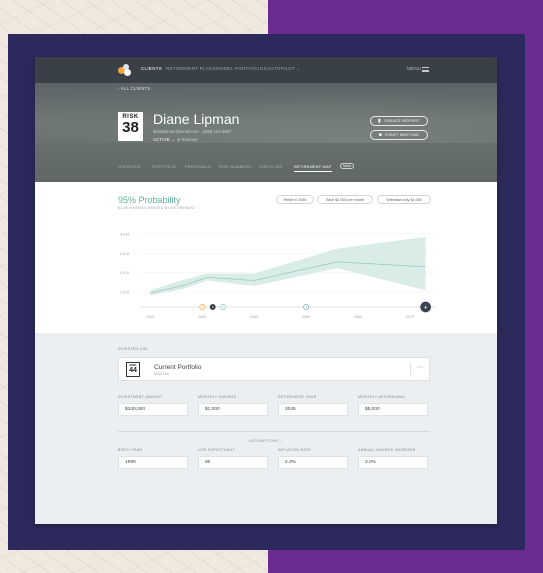 The height and width of the screenshot is (573, 543). Describe the element at coordinates (153, 462) in the screenshot. I see `birth-year-field: 1990` at that location.